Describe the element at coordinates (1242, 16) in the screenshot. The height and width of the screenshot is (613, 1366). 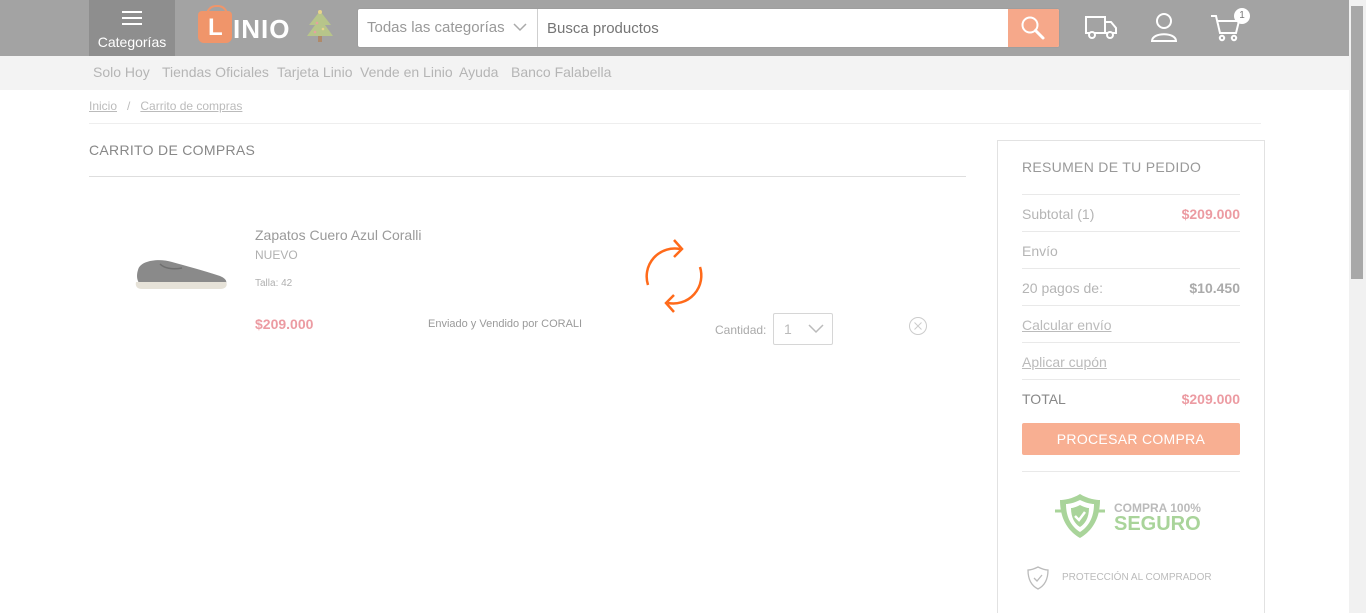
I see `cart-count-badge: 1` at that location.